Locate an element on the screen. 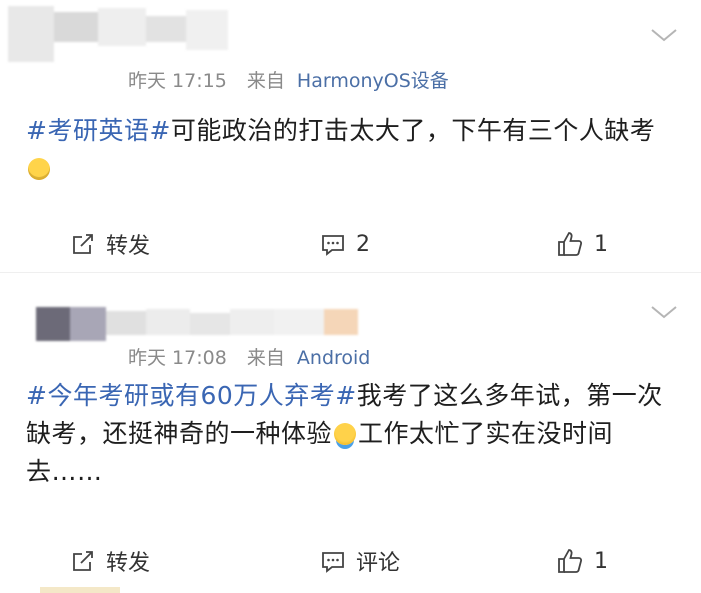 The width and height of the screenshot is (701, 593). source-device: Android is located at coordinates (333, 358).